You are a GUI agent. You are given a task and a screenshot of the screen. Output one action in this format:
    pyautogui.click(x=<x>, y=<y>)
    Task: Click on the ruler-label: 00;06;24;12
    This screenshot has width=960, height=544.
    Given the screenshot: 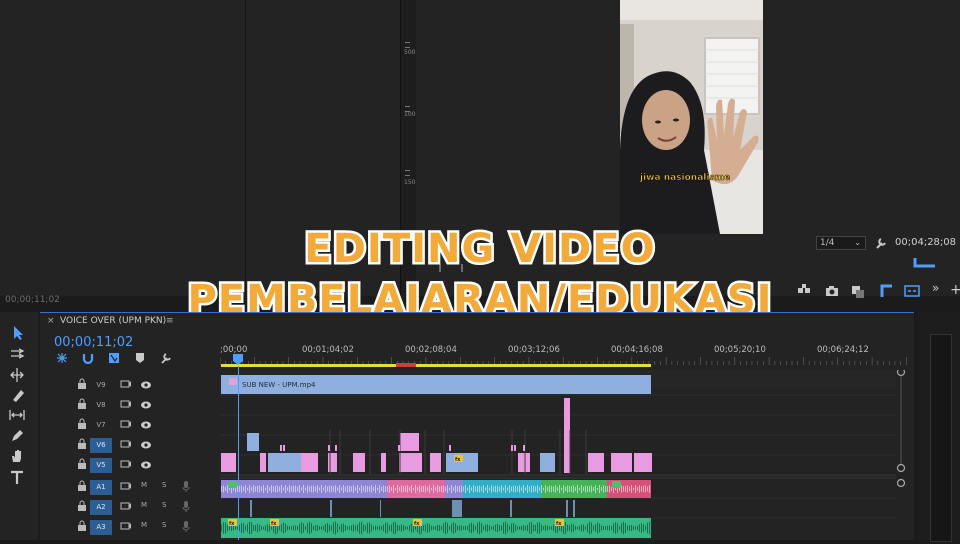 What is the action you would take?
    pyautogui.click(x=843, y=350)
    